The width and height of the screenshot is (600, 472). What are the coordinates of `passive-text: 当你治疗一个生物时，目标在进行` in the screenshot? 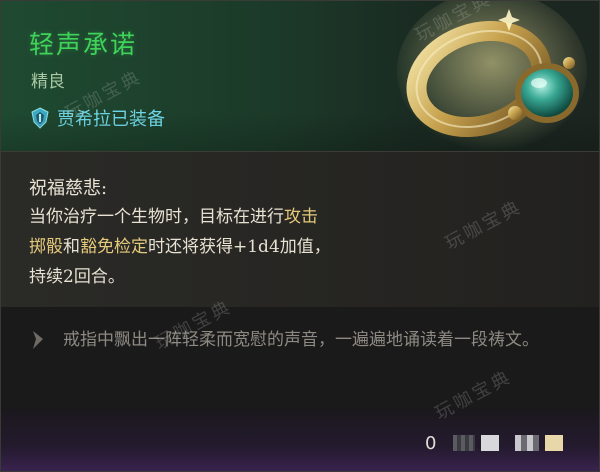 It's located at (156, 217).